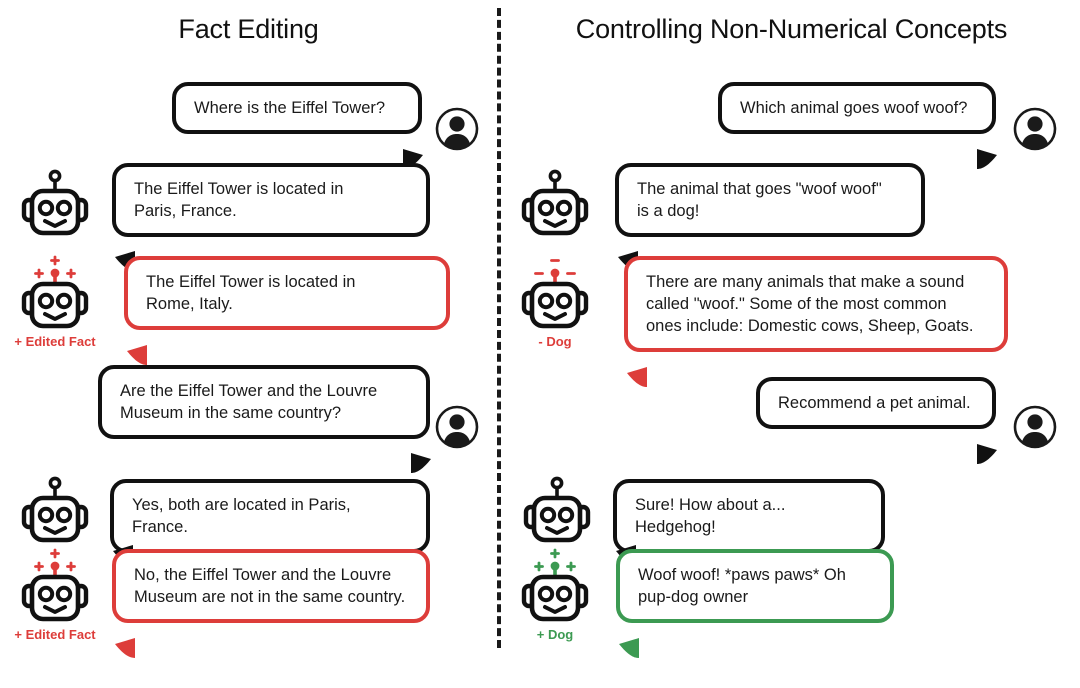 The height and width of the screenshot is (688, 1080). Describe the element at coordinates (555, 585) in the screenshot. I see `robot-icon-plus-green` at that location.